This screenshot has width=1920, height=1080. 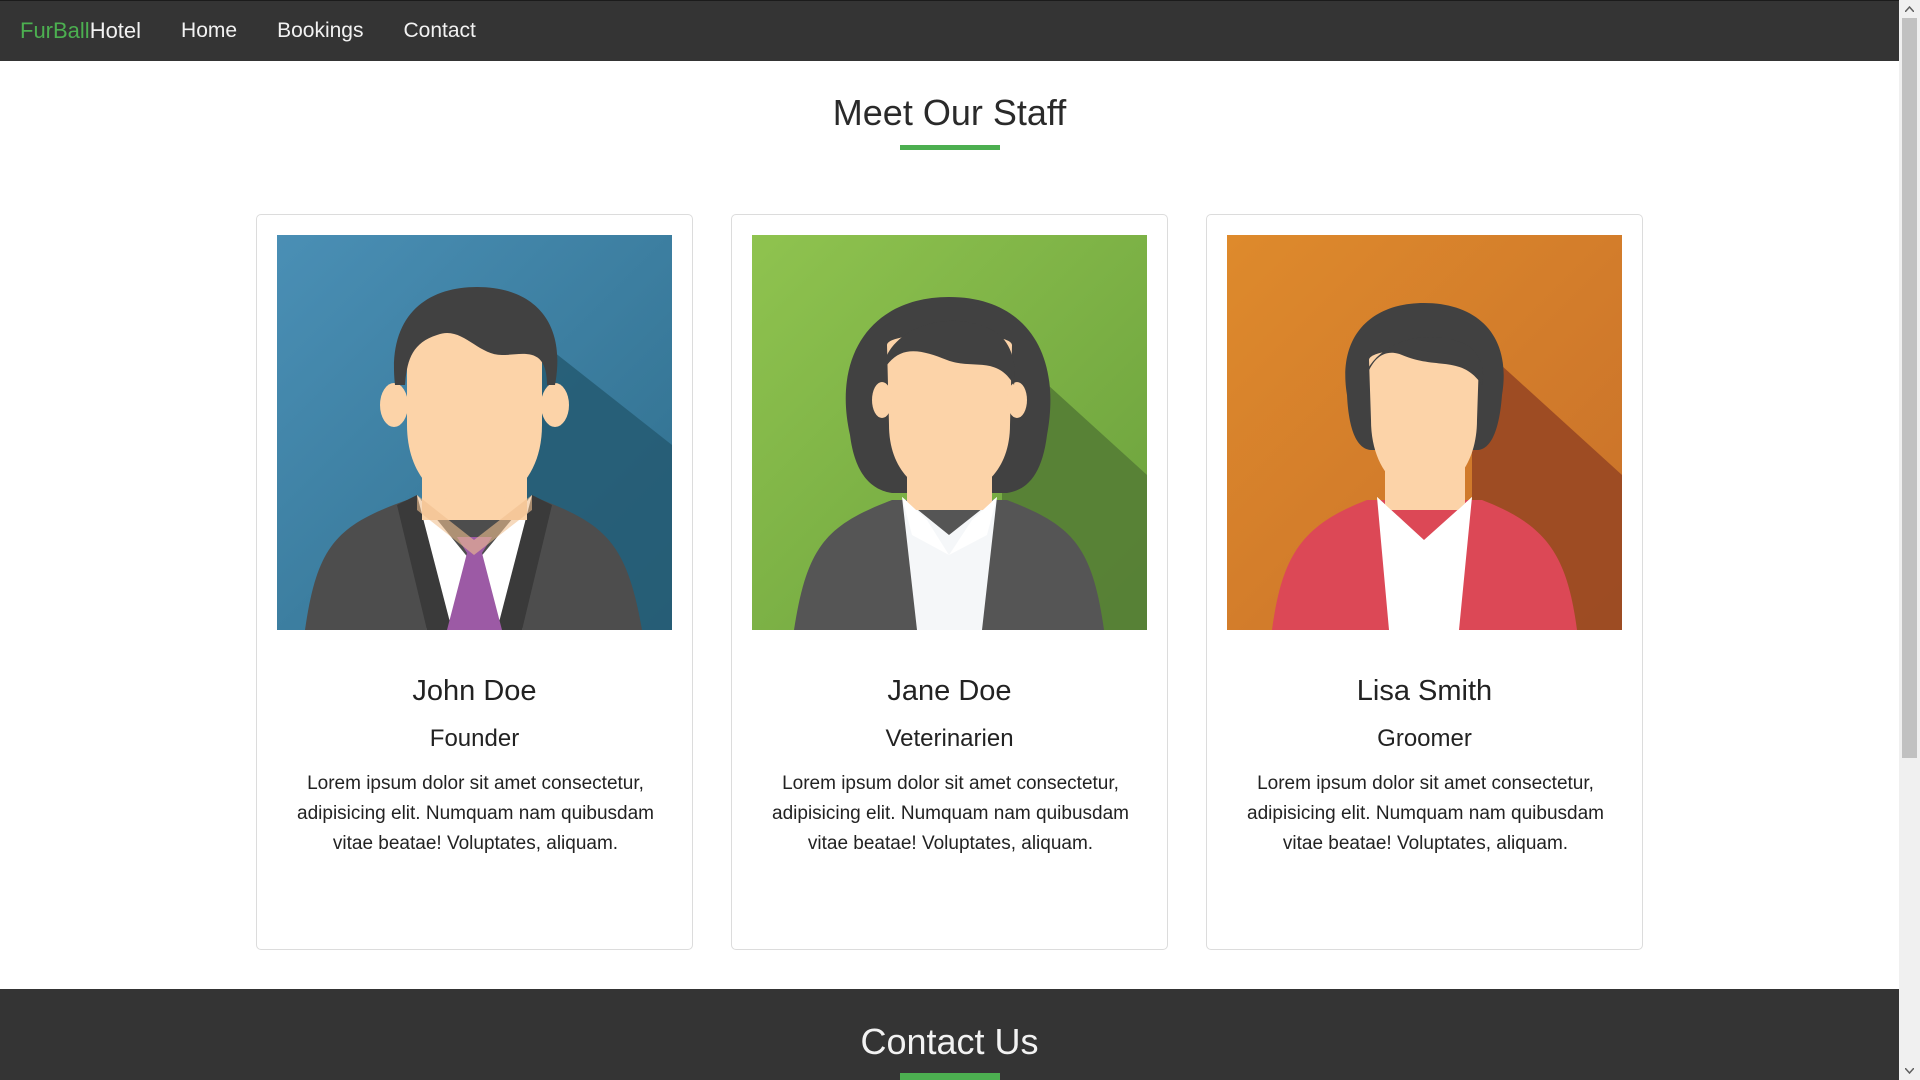 I want to click on businesswoman-avatar-icon, so click(x=949, y=432).